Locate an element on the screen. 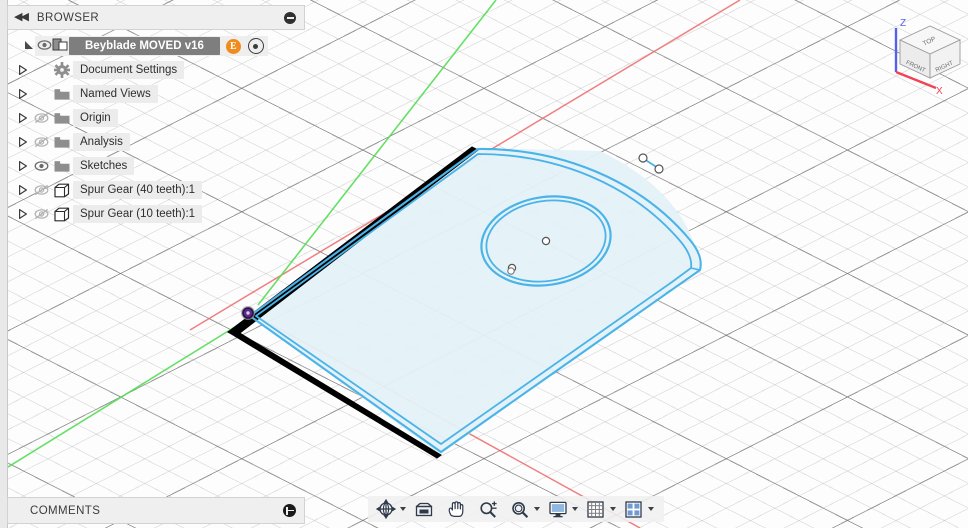 The height and width of the screenshot is (528, 968). tree-item-label: Spur Gear (40 teeth):1 is located at coordinates (138, 190).